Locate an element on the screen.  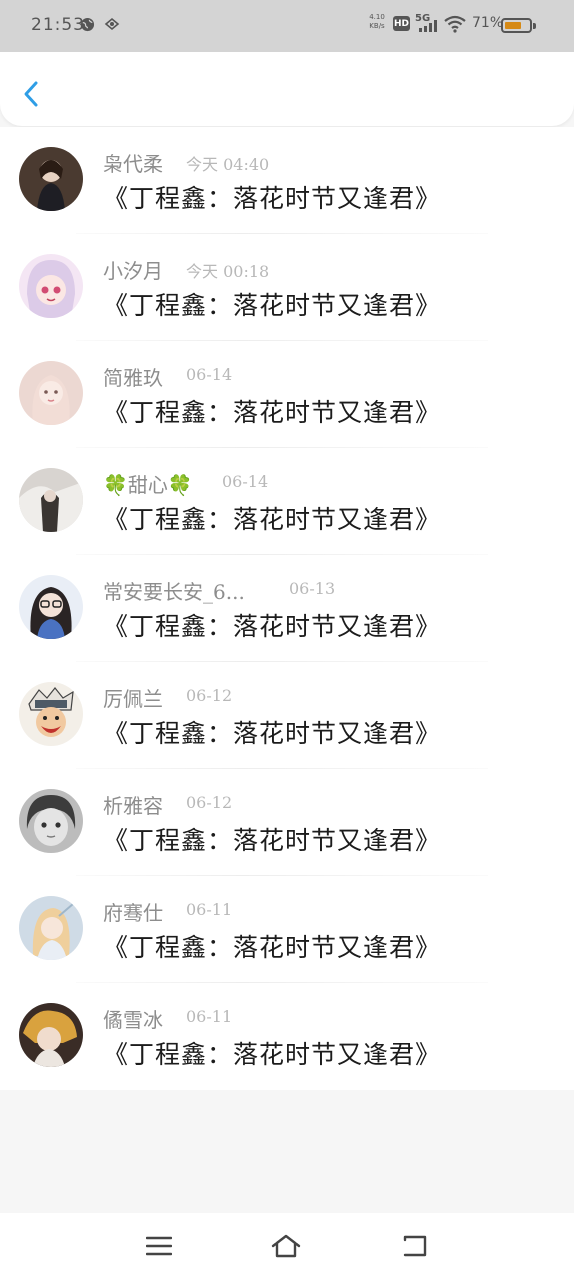
back-icon is located at coordinates (414, 1246).